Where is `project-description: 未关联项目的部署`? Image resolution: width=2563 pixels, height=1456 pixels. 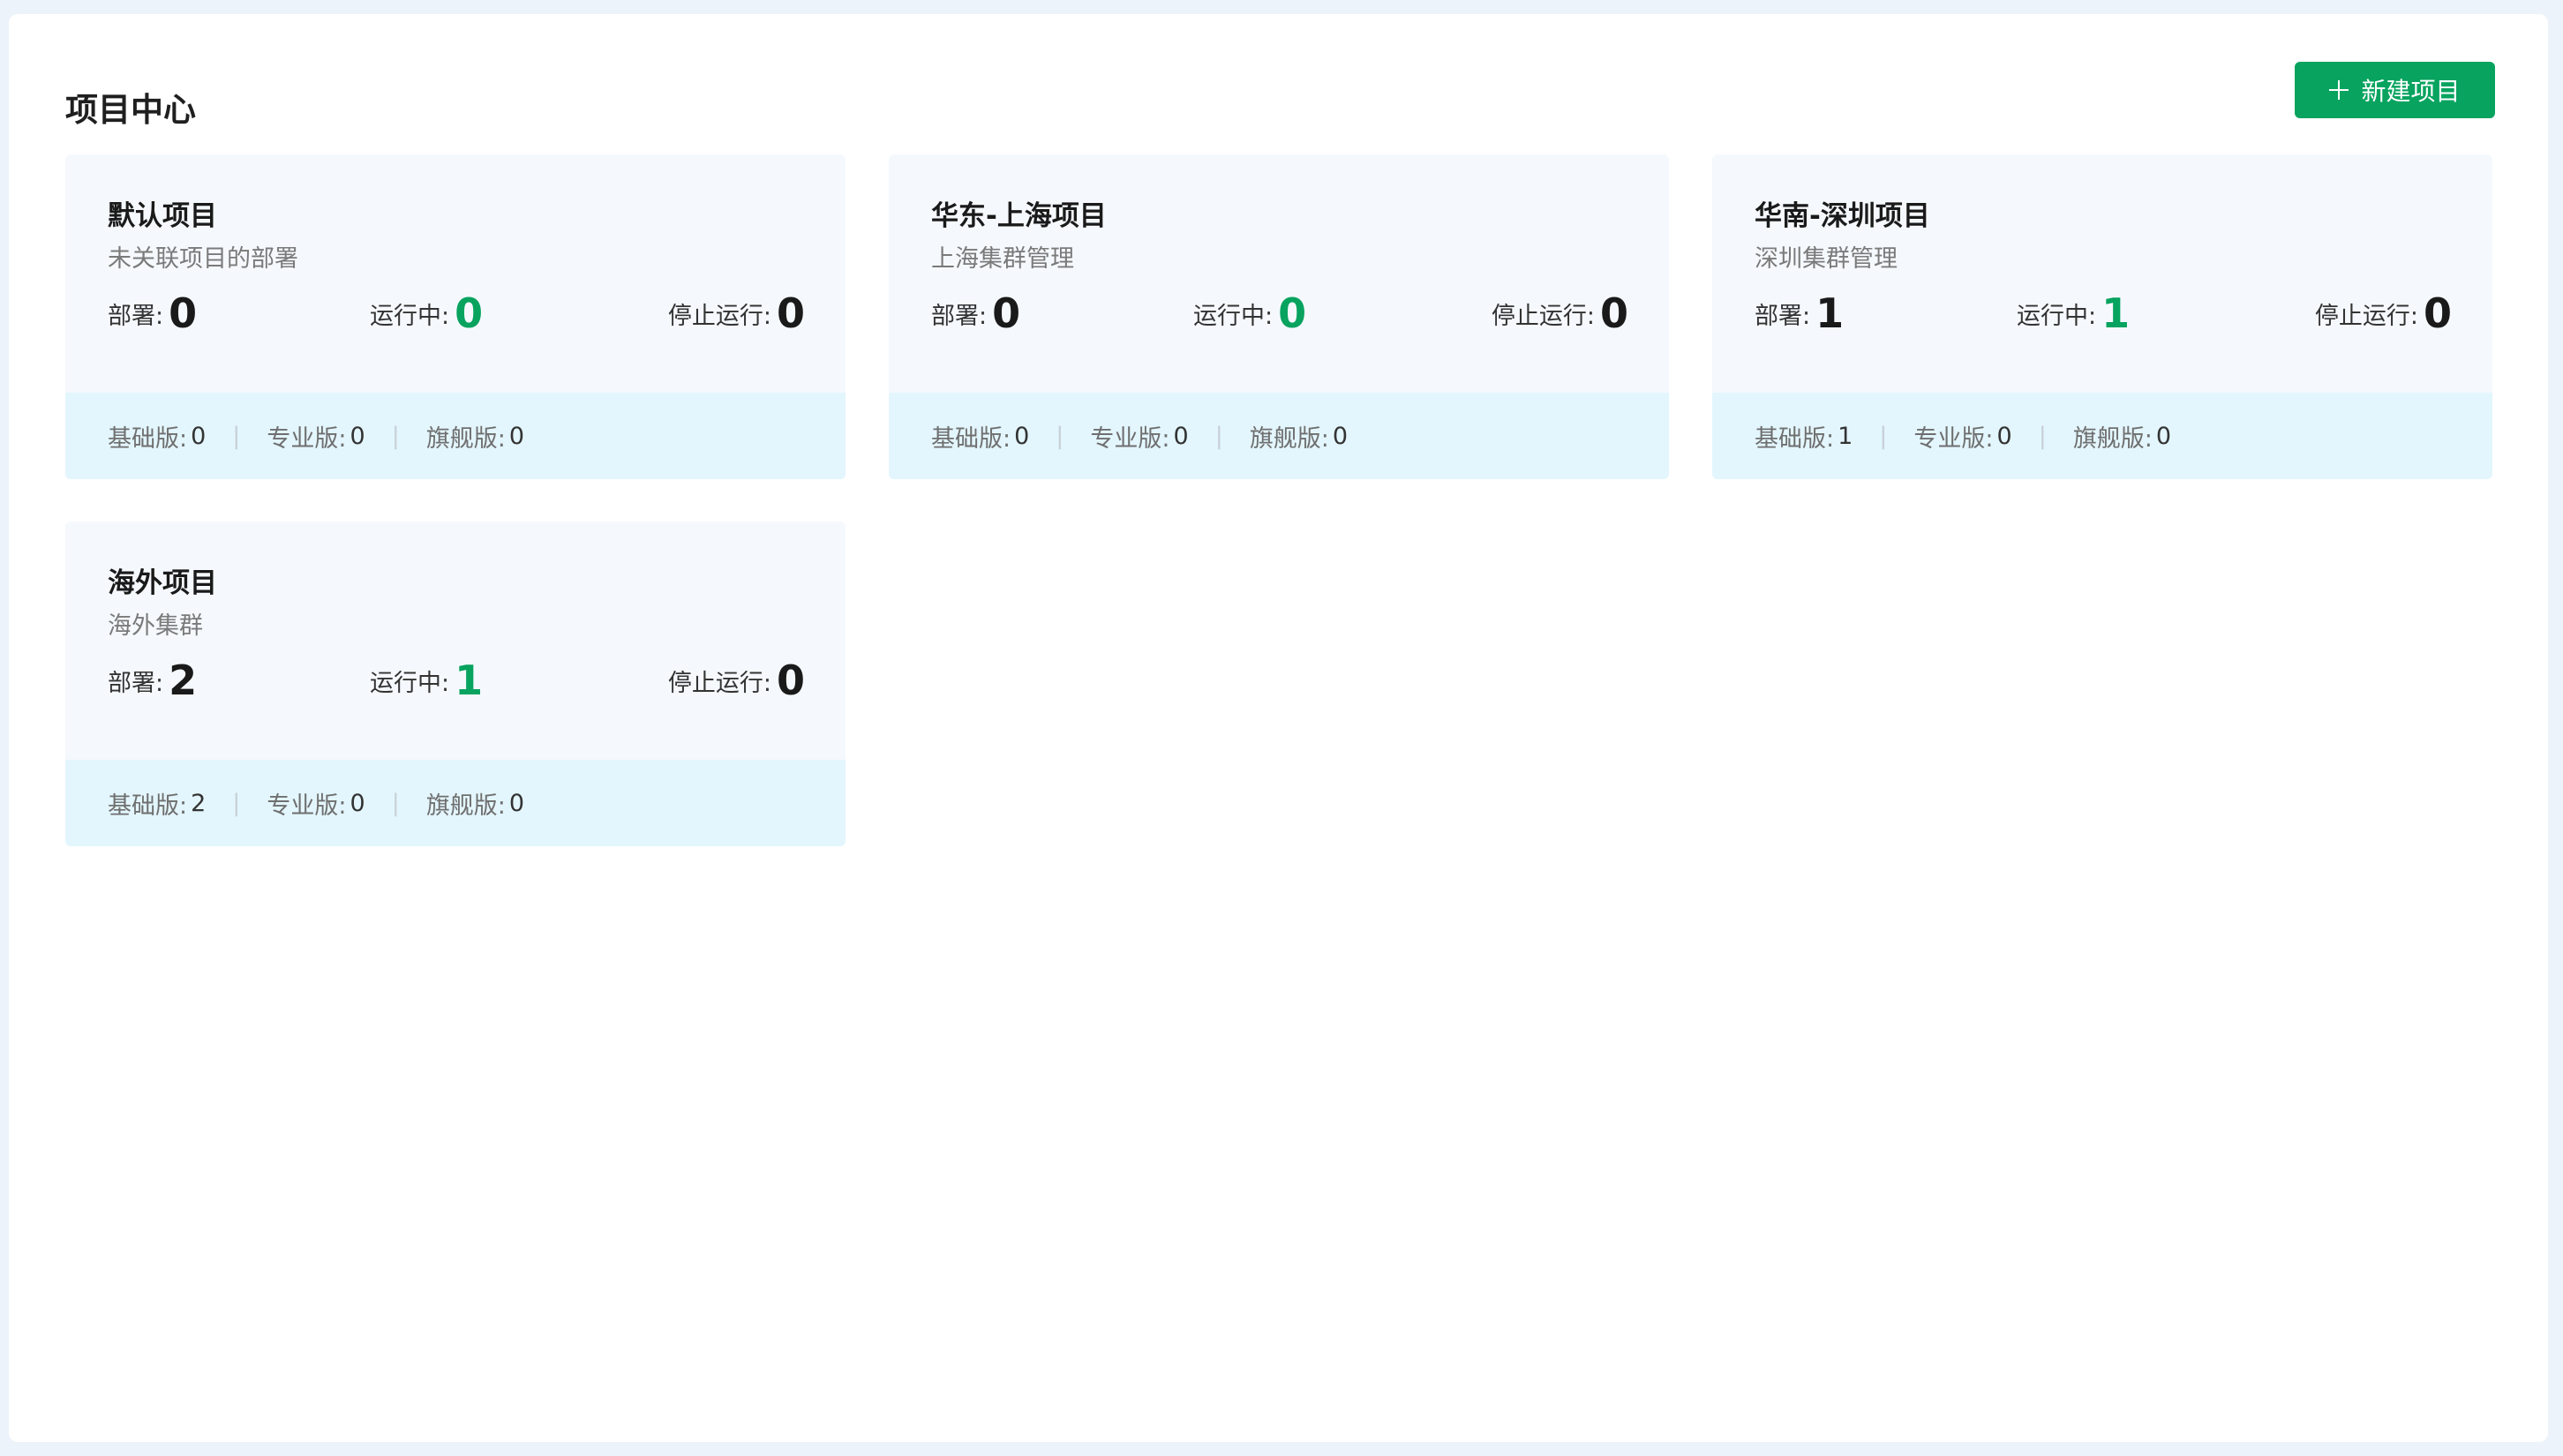 project-description: 未关联项目的部署 is located at coordinates (203, 259).